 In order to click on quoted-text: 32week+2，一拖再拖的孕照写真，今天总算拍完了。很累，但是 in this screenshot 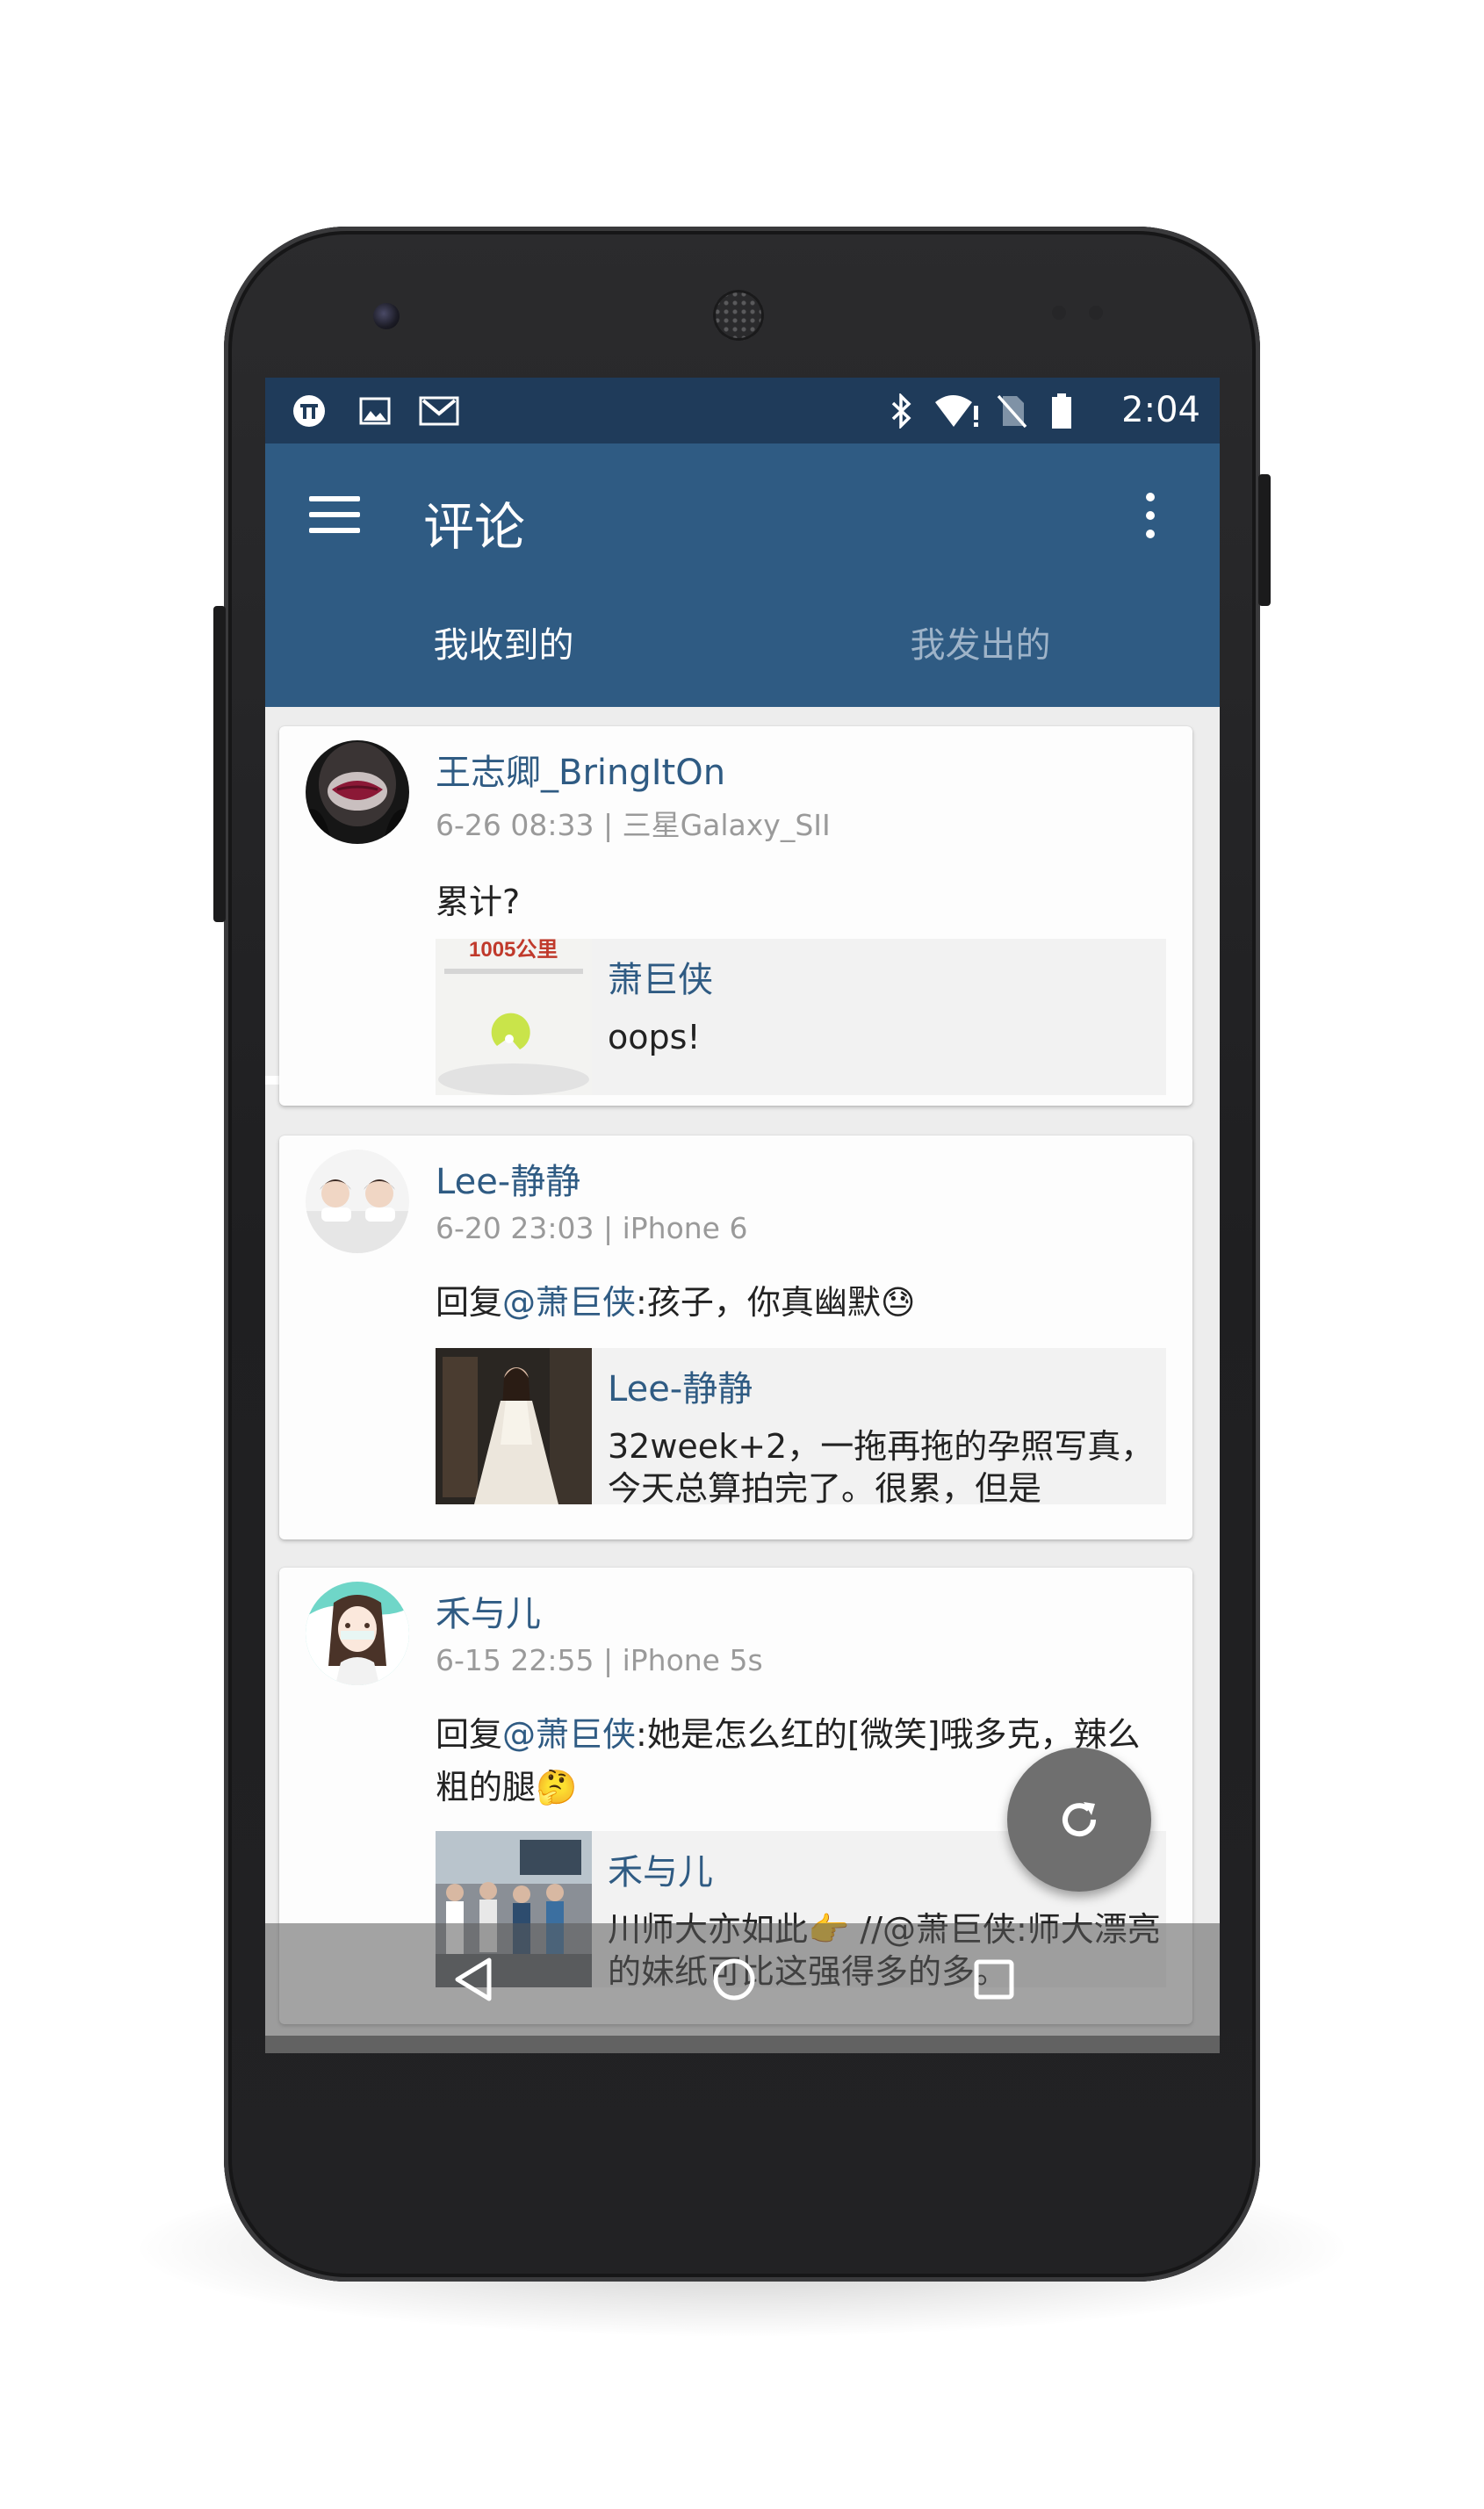, I will do `click(881, 1467)`.